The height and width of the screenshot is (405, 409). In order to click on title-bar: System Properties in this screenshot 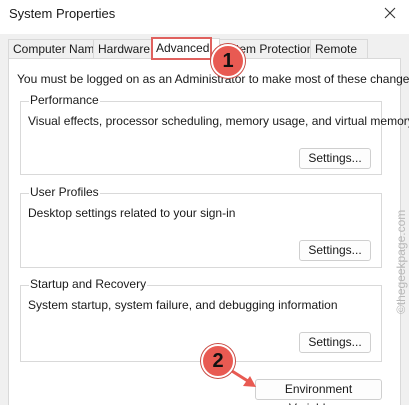, I will do `click(204, 17)`.